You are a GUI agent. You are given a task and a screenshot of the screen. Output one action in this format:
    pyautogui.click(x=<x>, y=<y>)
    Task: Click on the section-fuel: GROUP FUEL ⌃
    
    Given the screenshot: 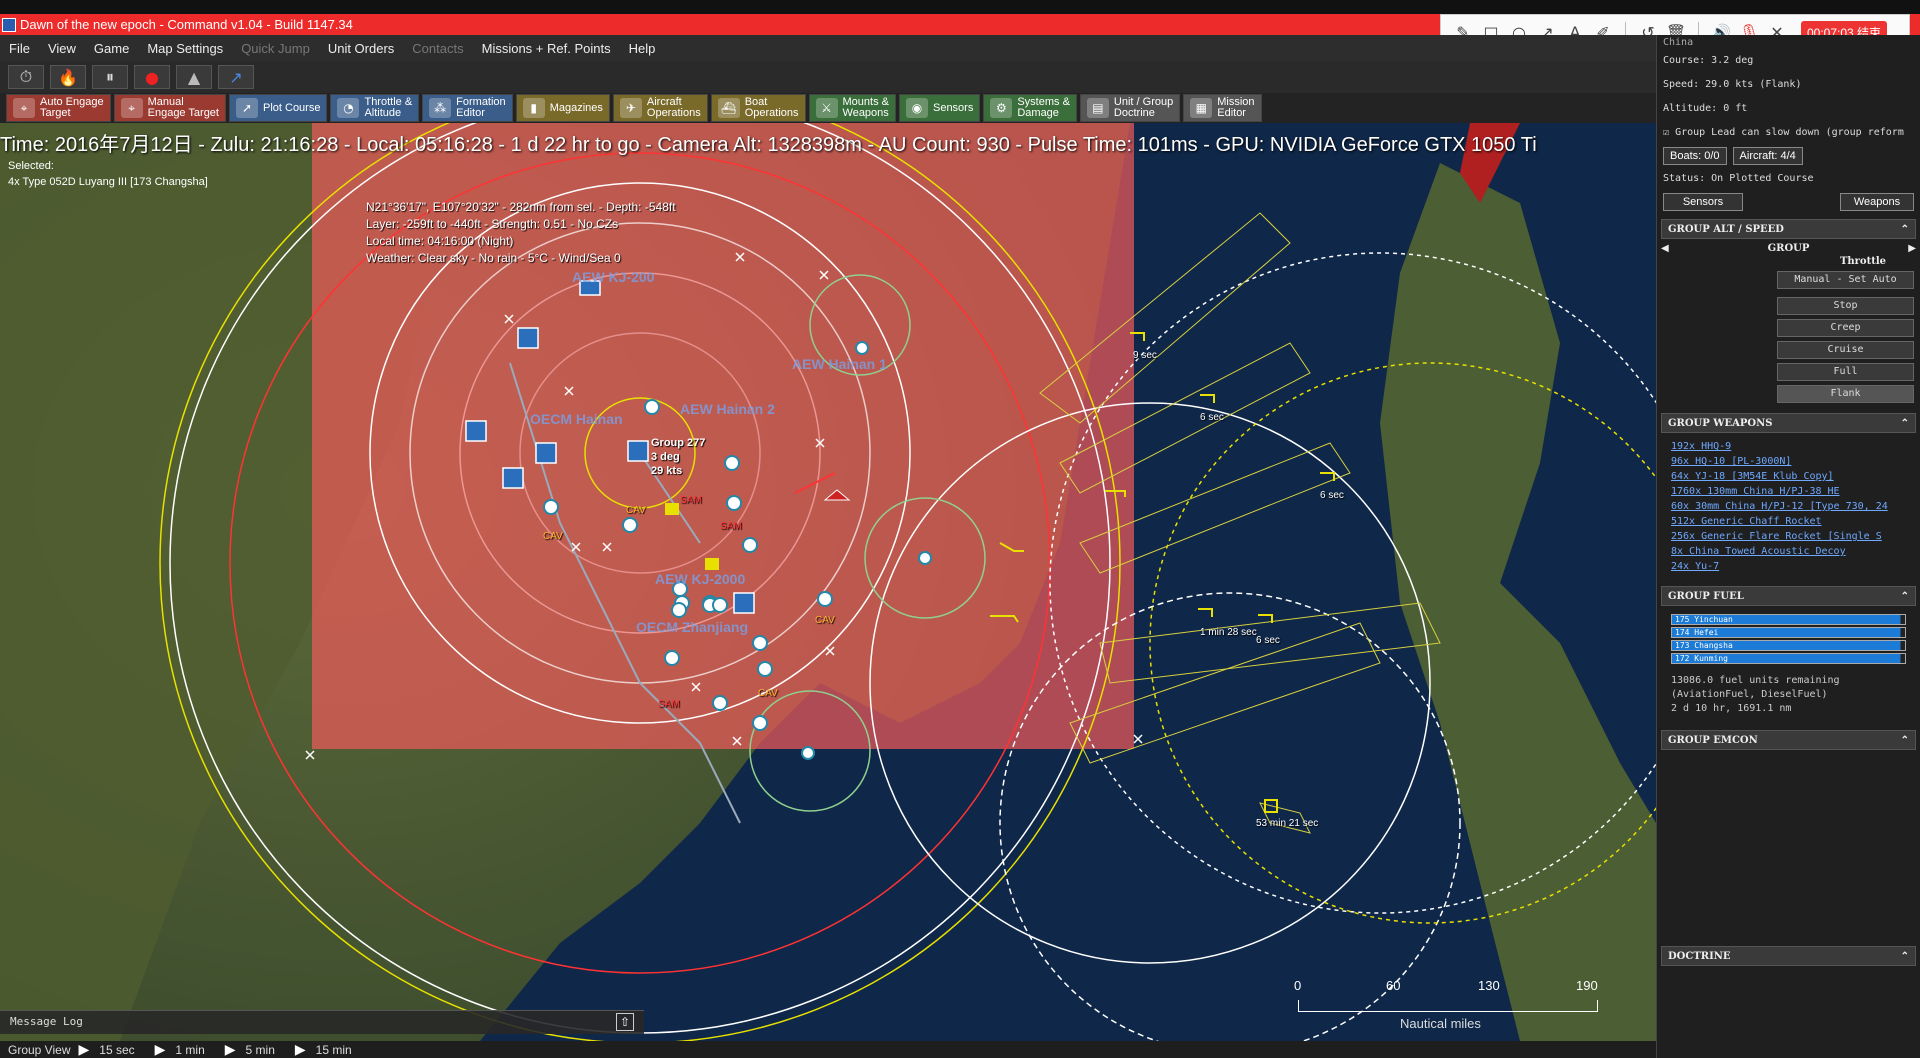 What is the action you would take?
    pyautogui.click(x=1788, y=596)
    